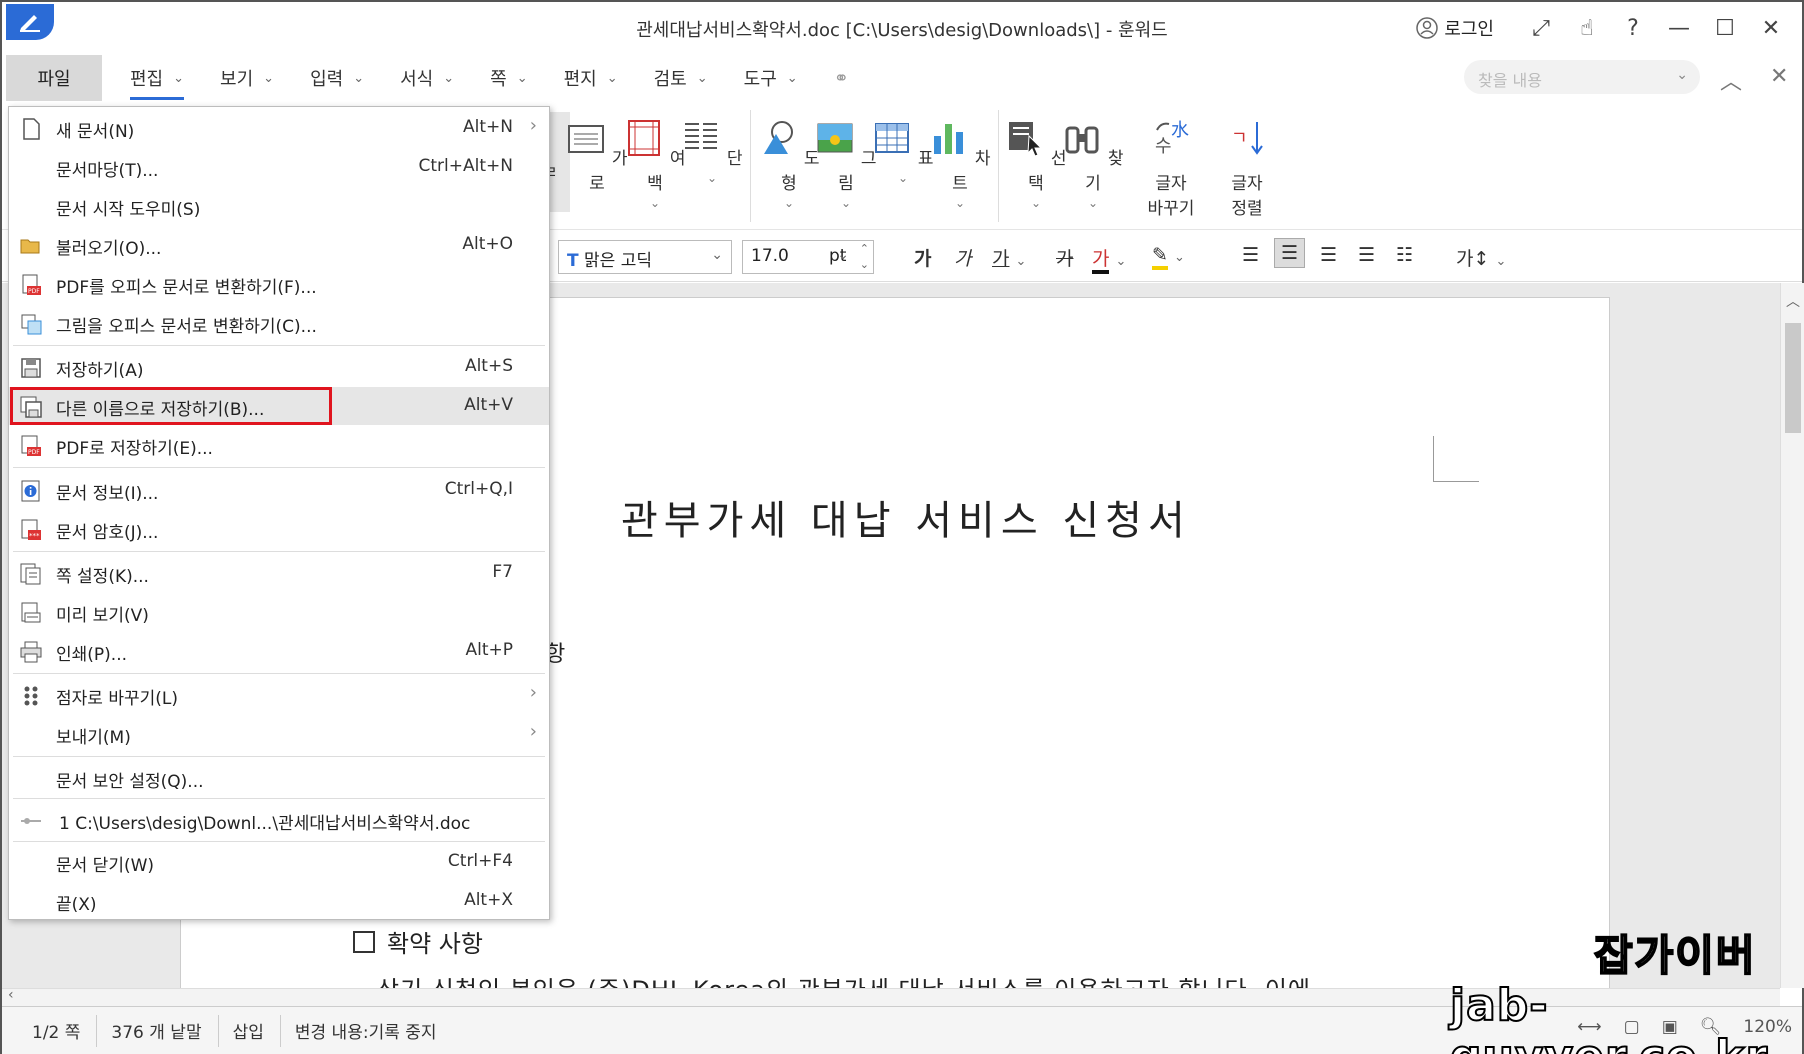 The height and width of the screenshot is (1054, 1804). I want to click on file-menu-save: 저장하기(A) Alt+S, so click(279, 367).